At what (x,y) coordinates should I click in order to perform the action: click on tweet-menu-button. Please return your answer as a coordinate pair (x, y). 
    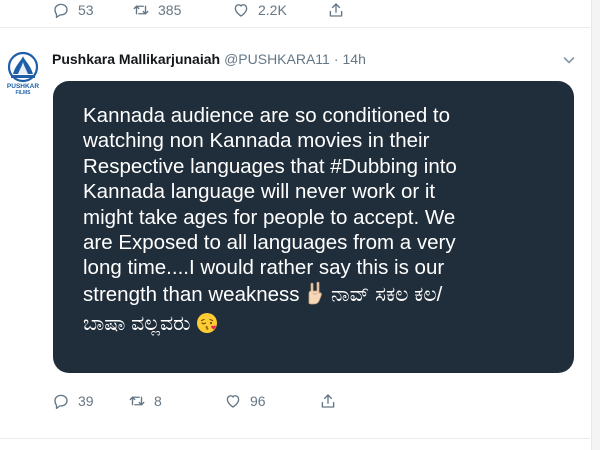
    Looking at the image, I should click on (569, 60).